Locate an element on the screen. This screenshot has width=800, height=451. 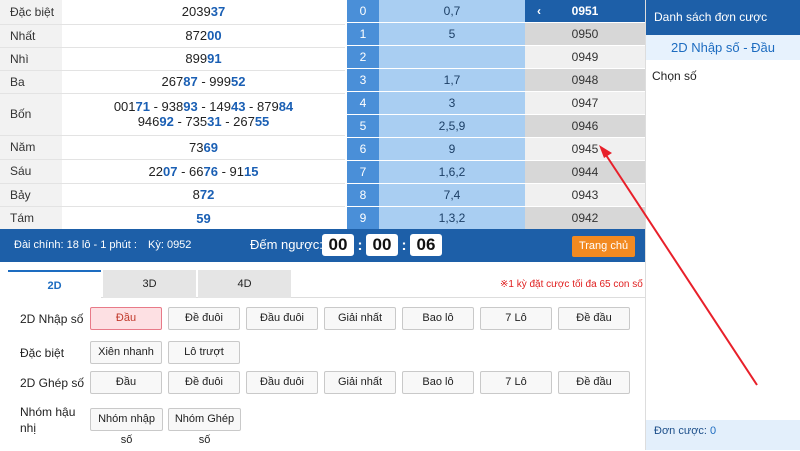
annotation-arrow is located at coordinates (678, 265).